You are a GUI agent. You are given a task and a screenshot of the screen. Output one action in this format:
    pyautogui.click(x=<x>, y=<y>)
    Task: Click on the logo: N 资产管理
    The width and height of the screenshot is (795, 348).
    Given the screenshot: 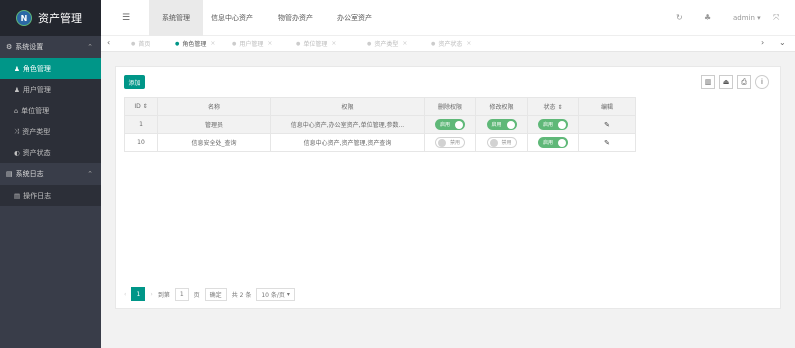 What is the action you would take?
    pyautogui.click(x=50, y=18)
    